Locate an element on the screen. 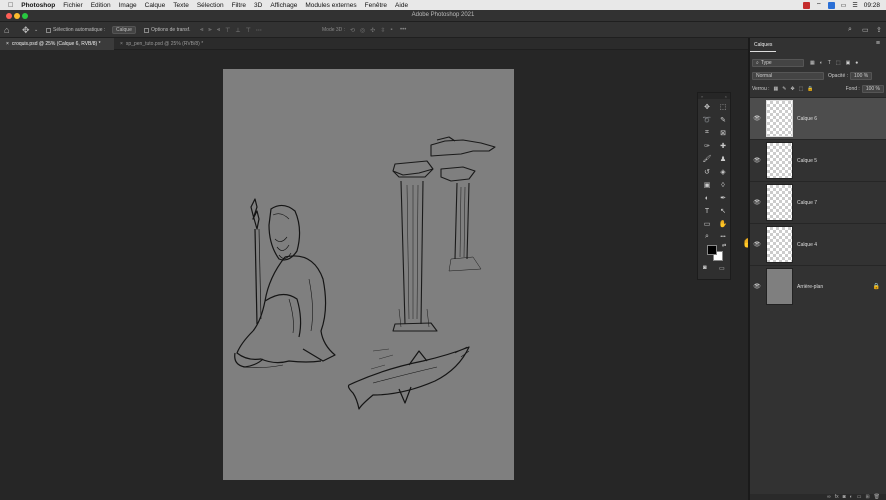  roll-3d-icon: ◎ is located at coordinates (362, 30).